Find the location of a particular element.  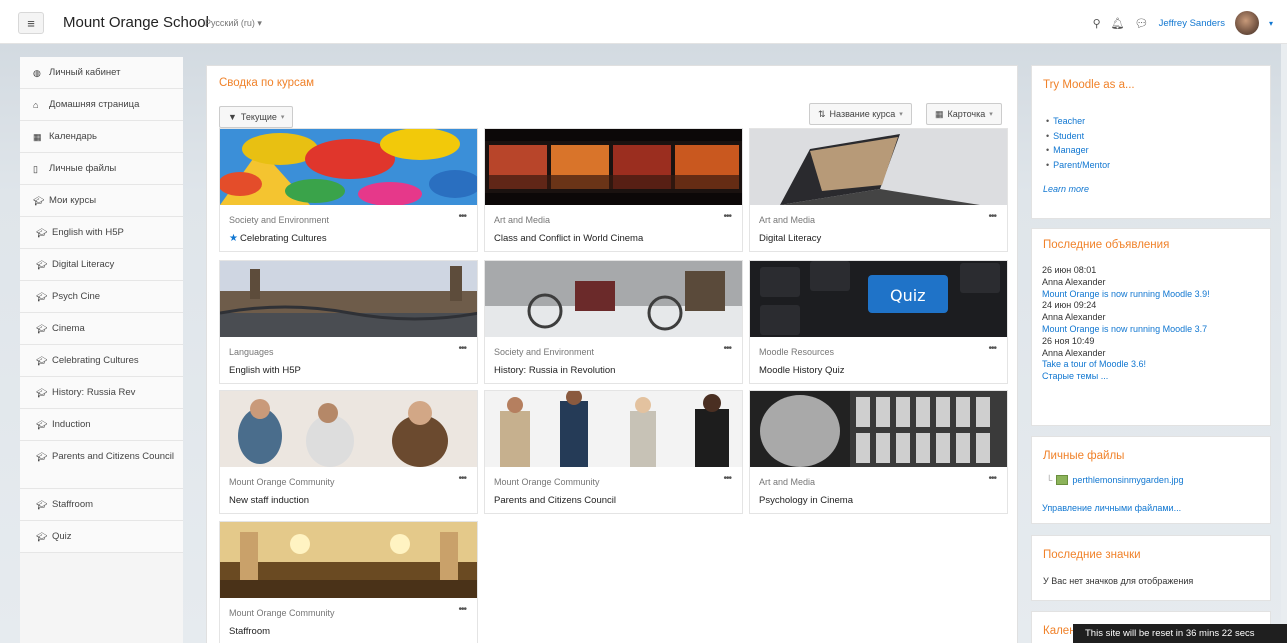

page-scrollbar is located at coordinates (1284, 343).